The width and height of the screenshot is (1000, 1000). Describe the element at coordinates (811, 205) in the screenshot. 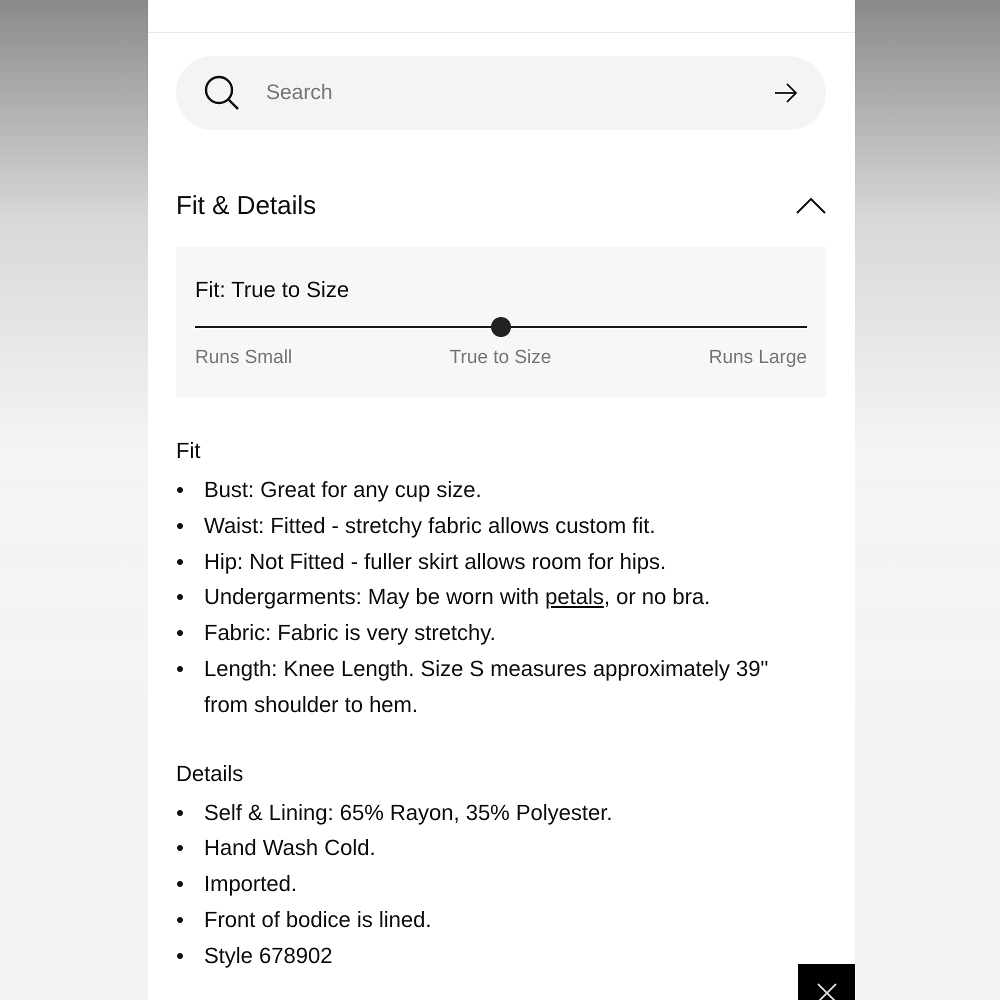

I see `chevron-up-icon` at that location.